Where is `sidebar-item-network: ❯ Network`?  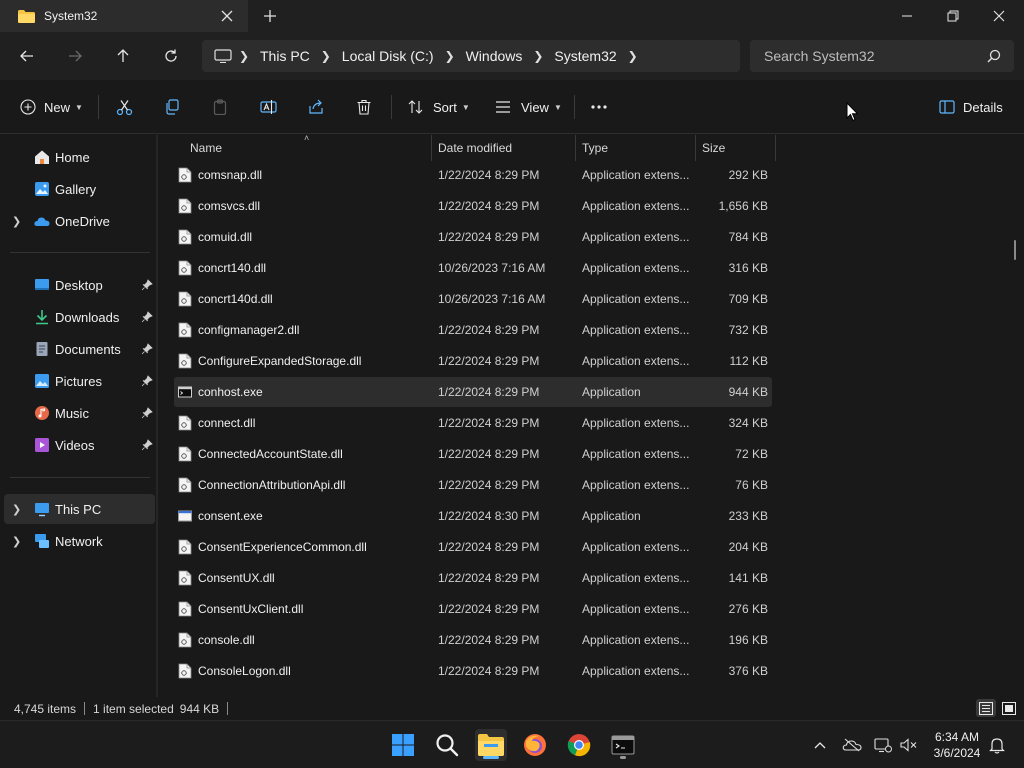 sidebar-item-network: ❯ Network is located at coordinates (78, 541).